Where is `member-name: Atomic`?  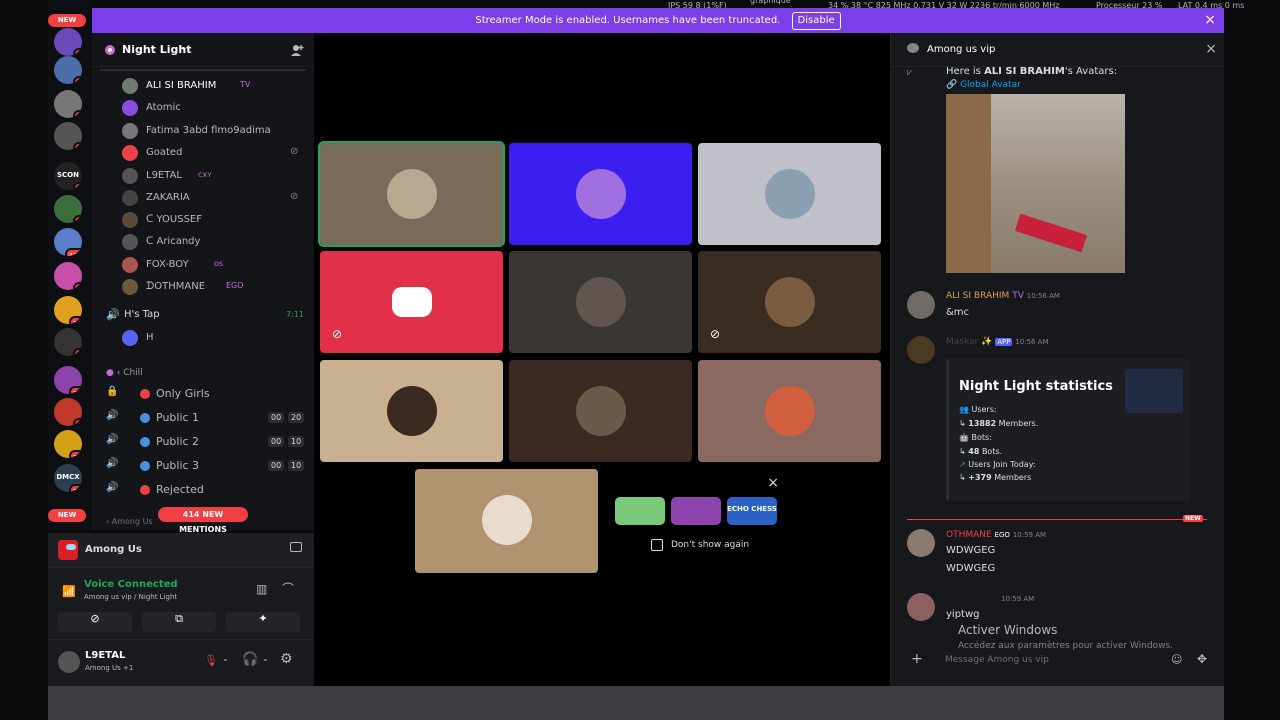
member-name: Atomic is located at coordinates (163, 107).